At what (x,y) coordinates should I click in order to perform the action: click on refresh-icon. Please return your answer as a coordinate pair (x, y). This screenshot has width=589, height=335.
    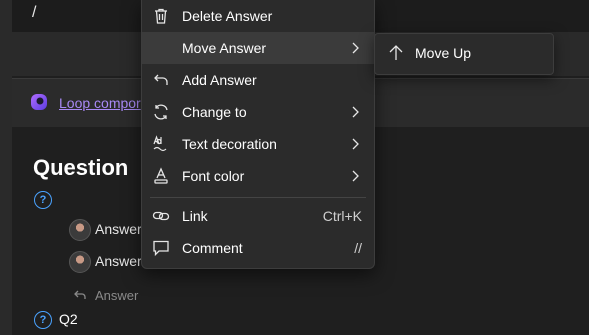
    Looking at the image, I should click on (161, 112).